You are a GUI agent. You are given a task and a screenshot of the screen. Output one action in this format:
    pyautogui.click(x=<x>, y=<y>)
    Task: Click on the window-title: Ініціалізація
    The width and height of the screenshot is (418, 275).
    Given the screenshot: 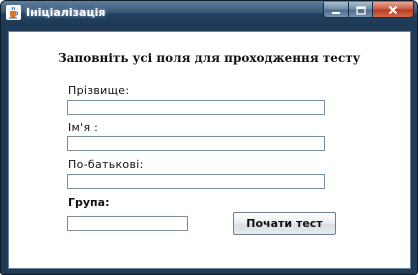 What is the action you would take?
    pyautogui.click(x=66, y=12)
    